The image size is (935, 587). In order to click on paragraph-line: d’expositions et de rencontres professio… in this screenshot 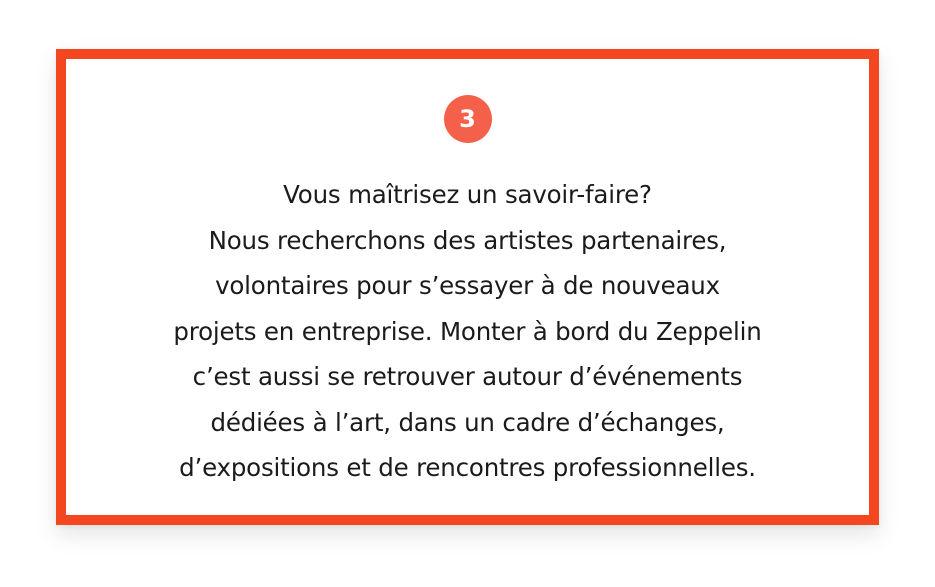, I will do `click(467, 467)`.